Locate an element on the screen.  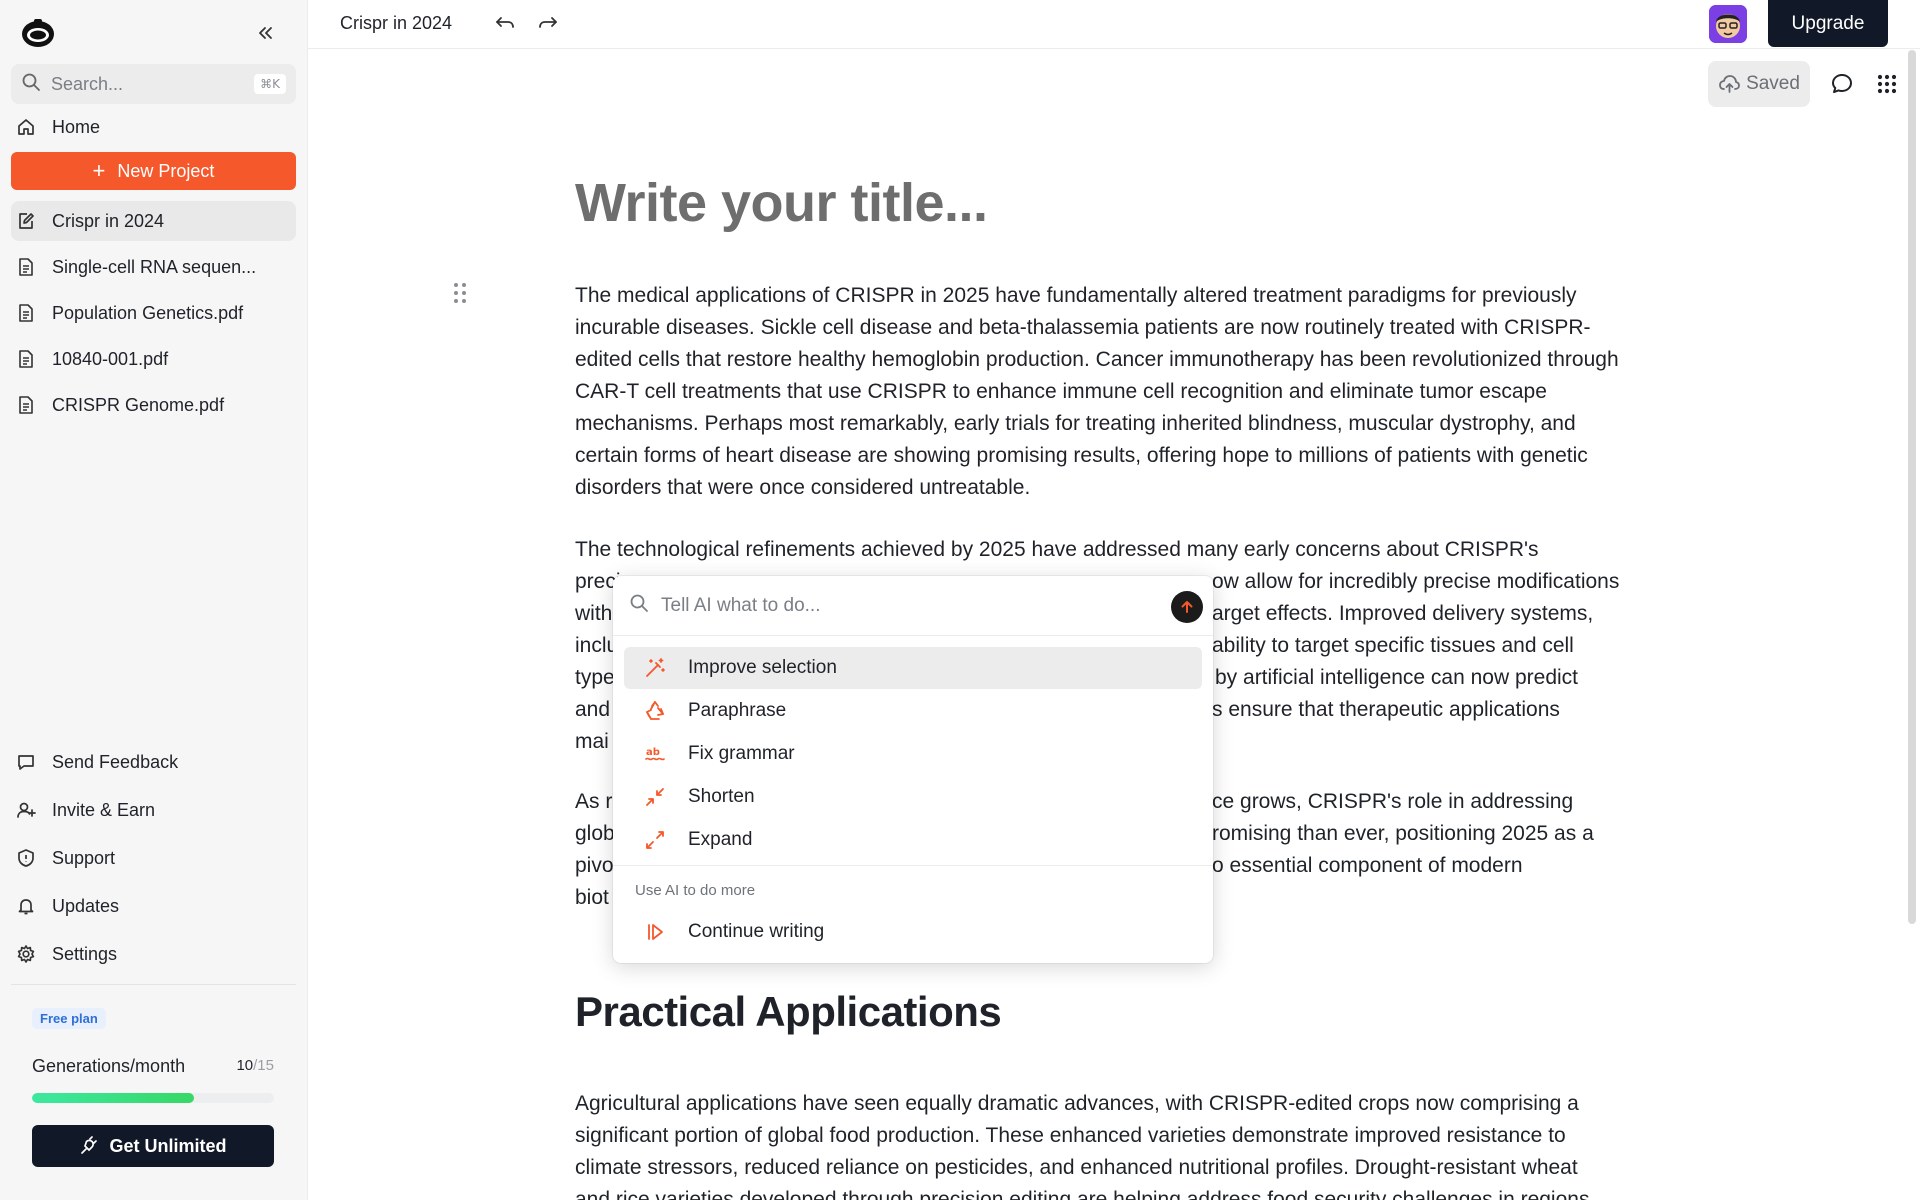
edit-document-icon is located at coordinates (29, 221).